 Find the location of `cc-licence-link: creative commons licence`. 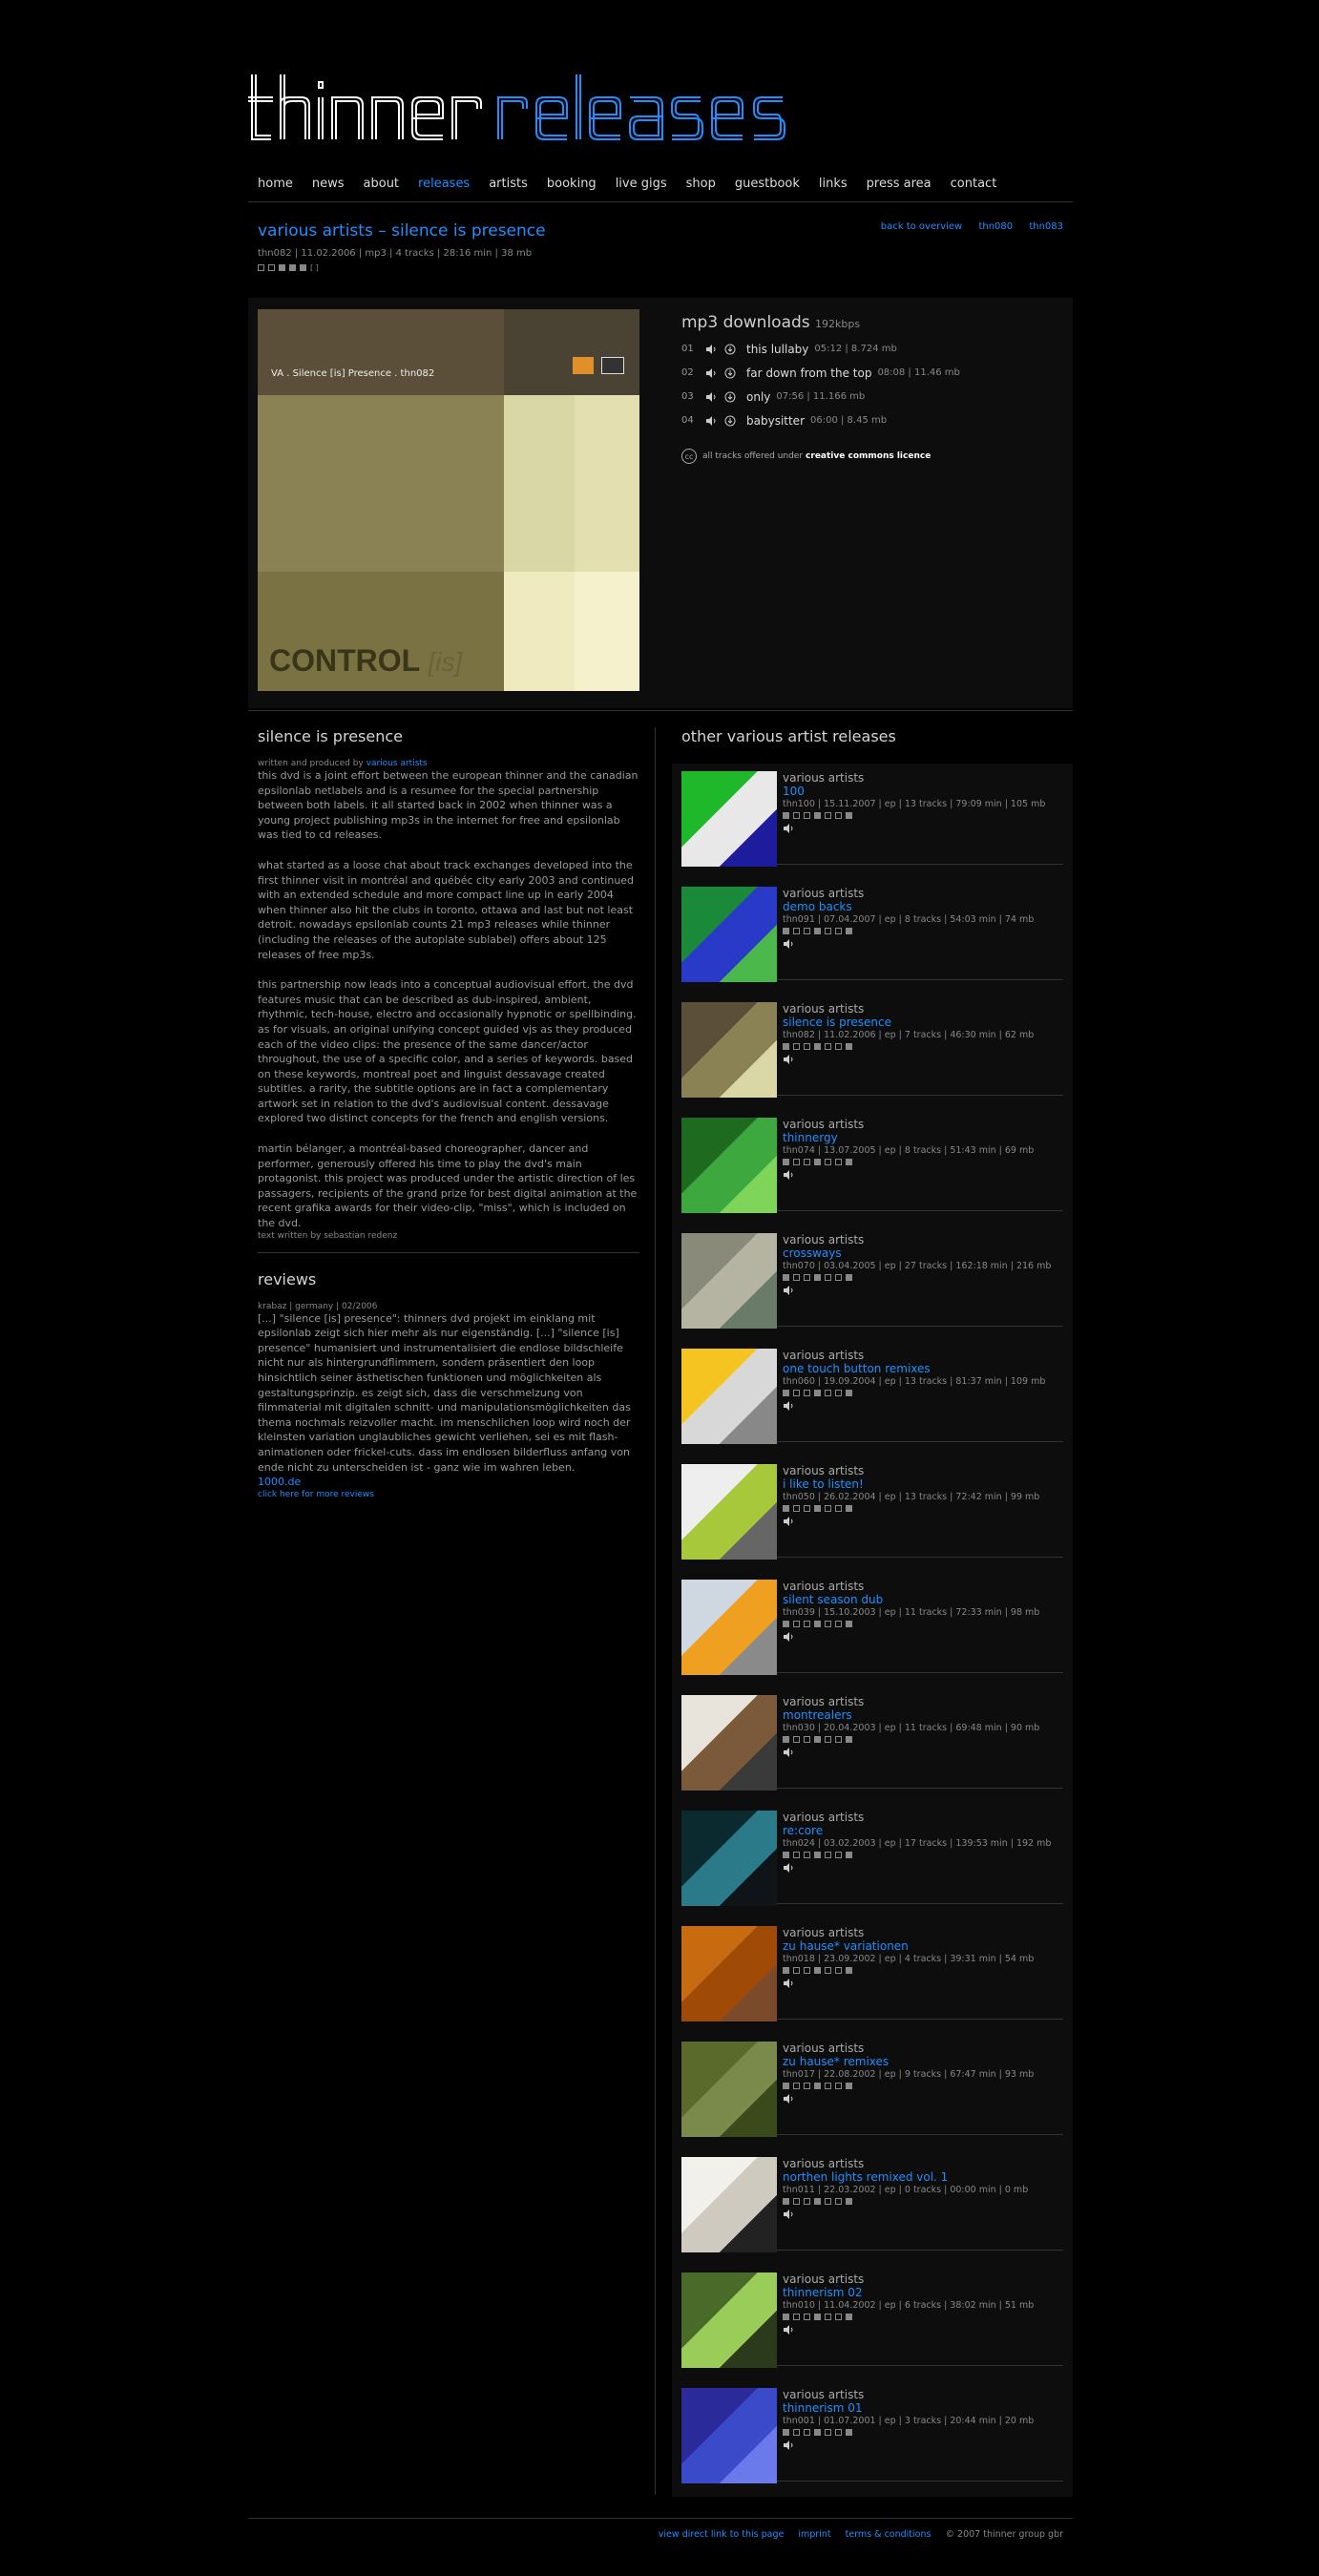

cc-licence-link: creative commons licence is located at coordinates (869, 456).